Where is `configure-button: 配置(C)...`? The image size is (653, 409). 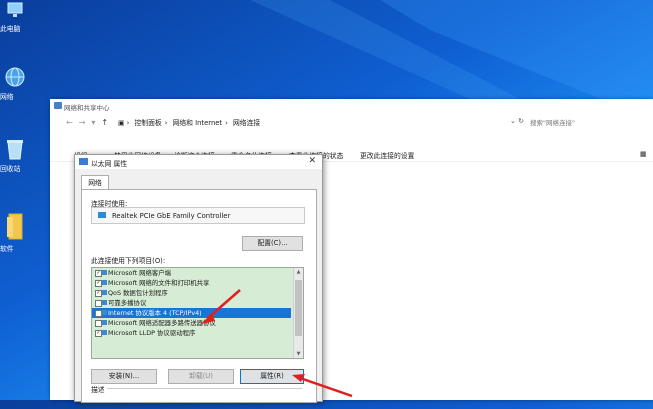
configure-button: 配置(C)... is located at coordinates (272, 243).